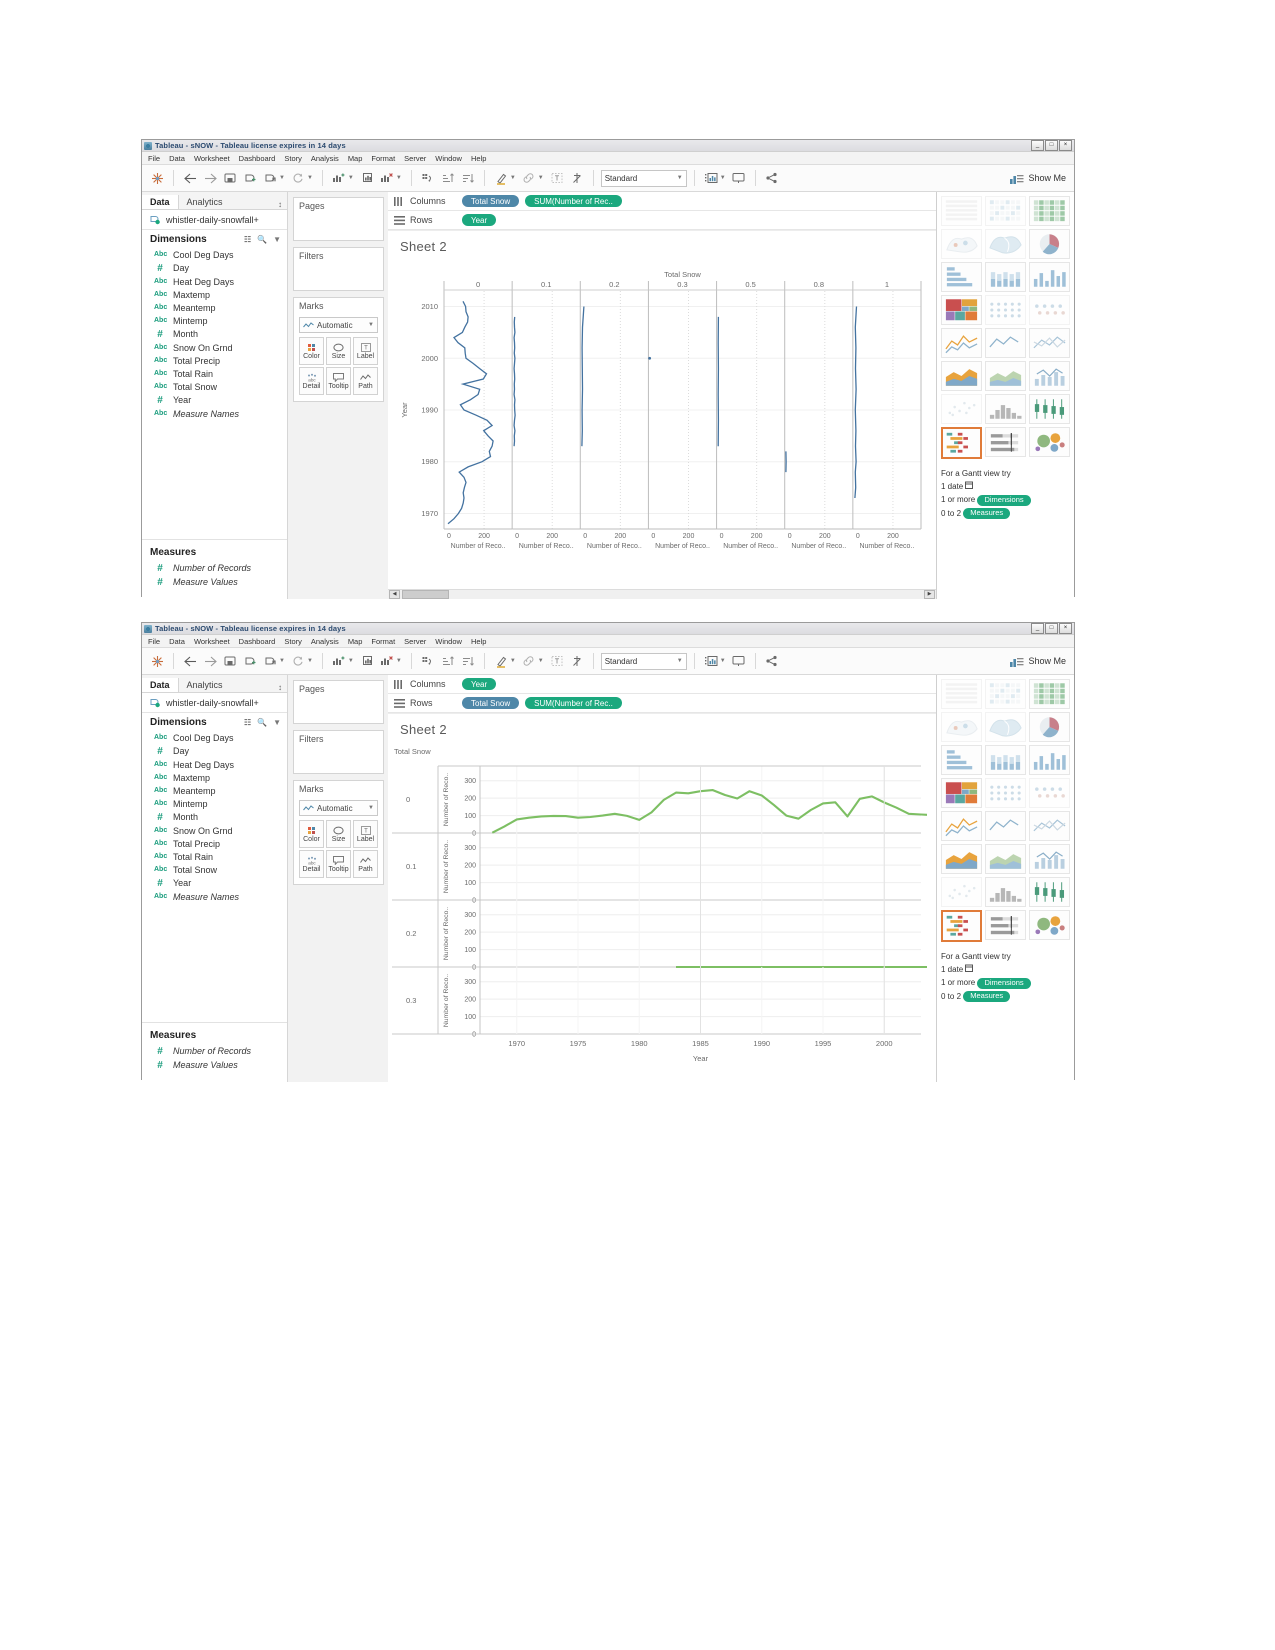 The width and height of the screenshot is (1275, 1650). Describe the element at coordinates (479, 220) in the screenshot. I see `rows-pill-year: Year` at that location.